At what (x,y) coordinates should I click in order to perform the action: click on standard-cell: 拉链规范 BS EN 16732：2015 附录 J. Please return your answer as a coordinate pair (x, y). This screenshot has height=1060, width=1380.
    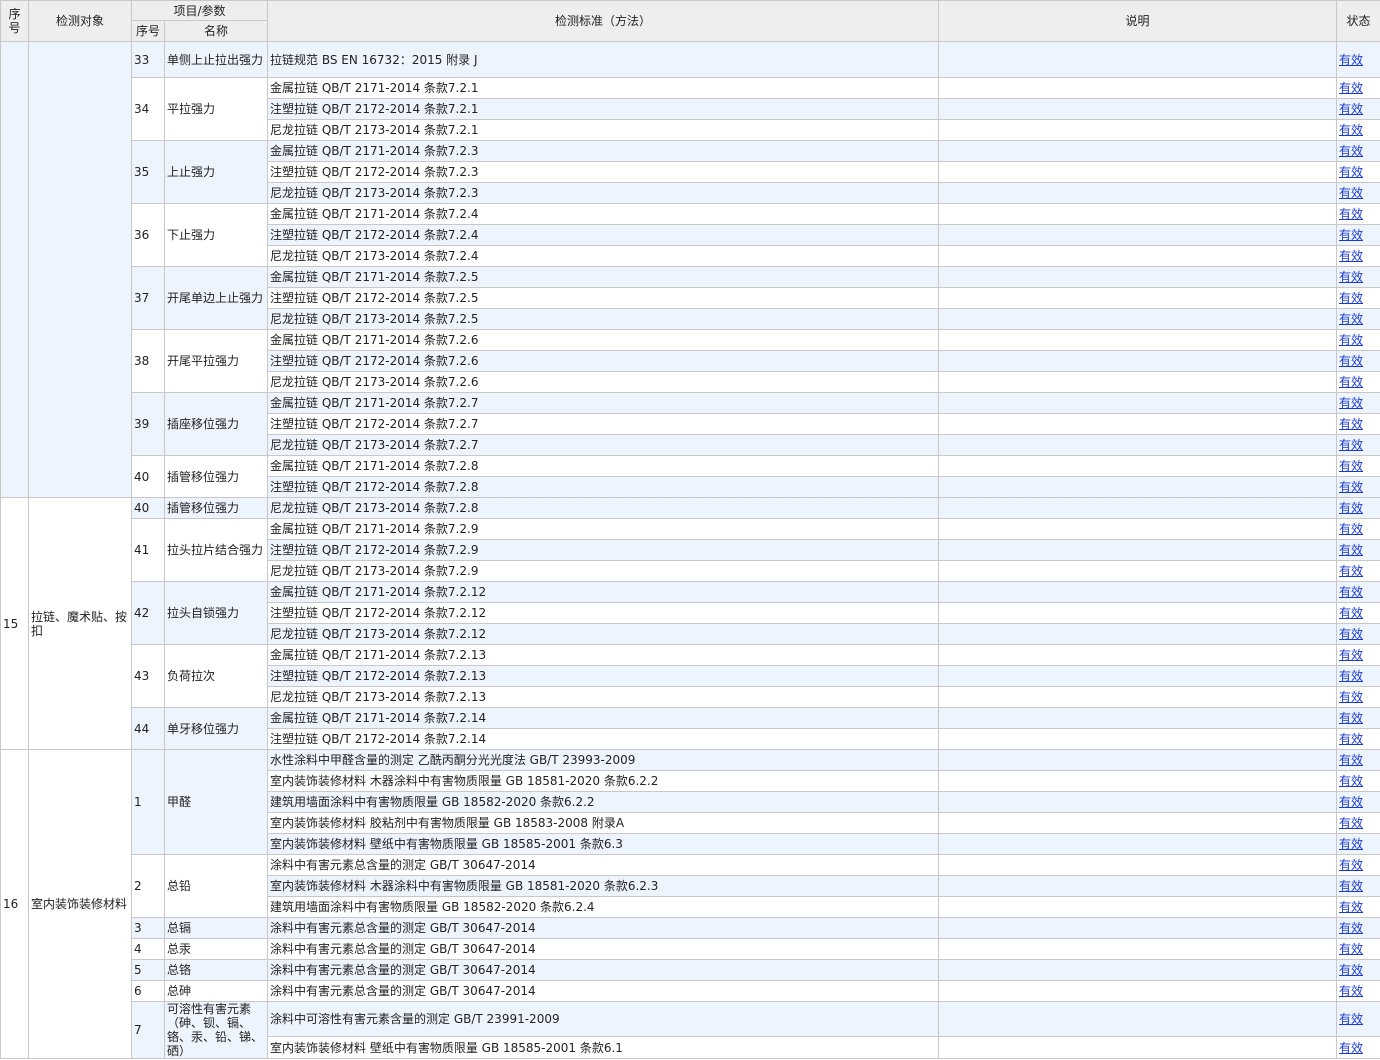
    Looking at the image, I should click on (603, 59).